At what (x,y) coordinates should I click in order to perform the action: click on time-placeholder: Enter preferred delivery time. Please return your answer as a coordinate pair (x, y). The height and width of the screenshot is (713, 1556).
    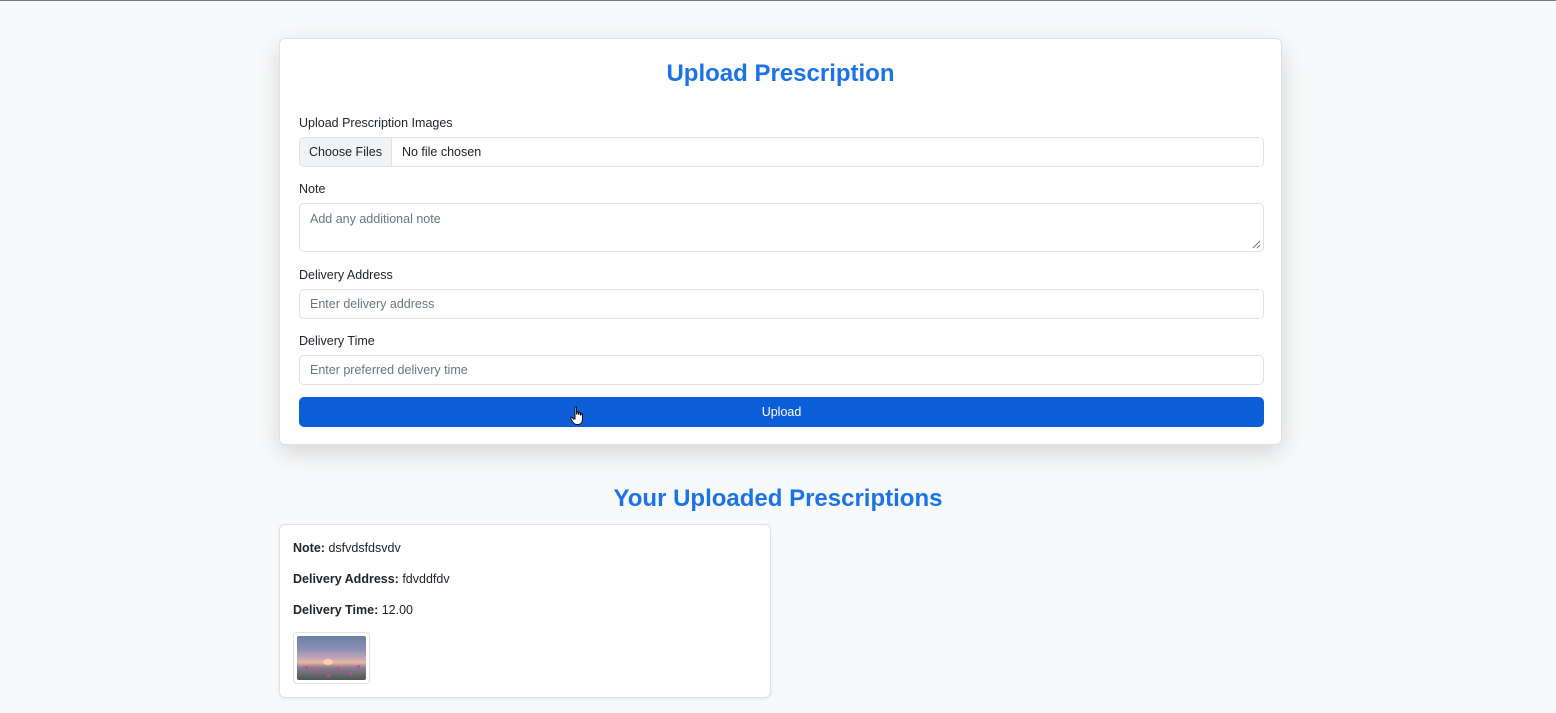
    Looking at the image, I should click on (389, 370).